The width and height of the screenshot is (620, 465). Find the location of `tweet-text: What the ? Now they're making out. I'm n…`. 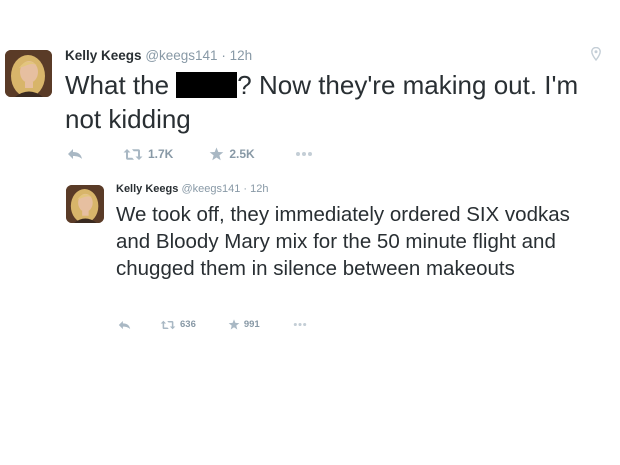

tweet-text: What the ? Now they're making out. I'm n… is located at coordinates (337, 102).